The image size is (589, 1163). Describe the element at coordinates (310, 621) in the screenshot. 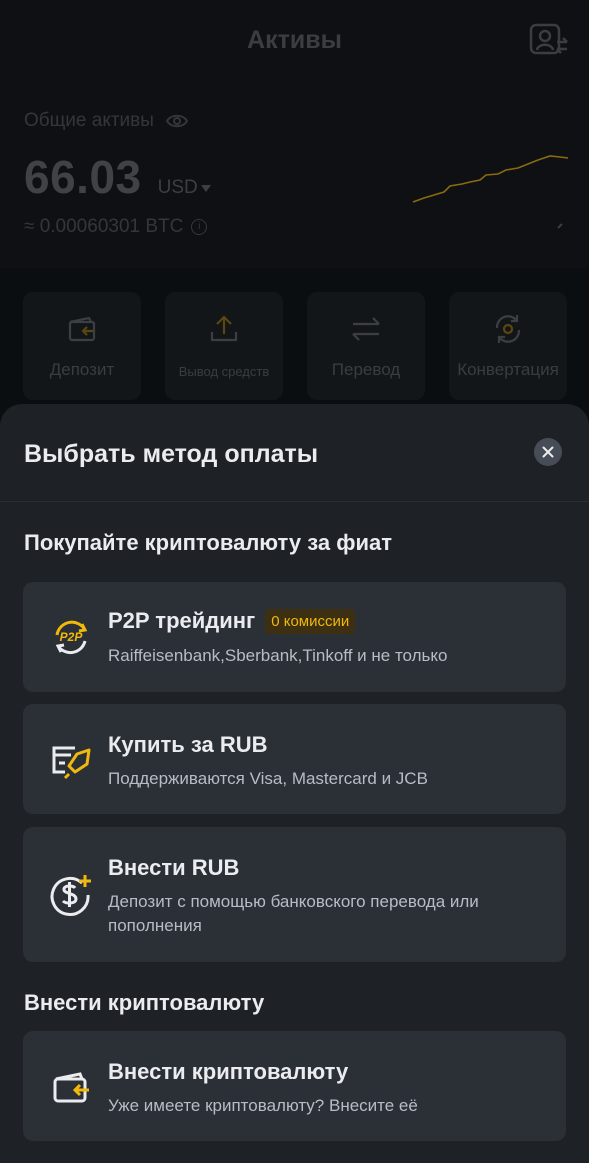

I see `zero-fee-badge: 0 комиссии` at that location.